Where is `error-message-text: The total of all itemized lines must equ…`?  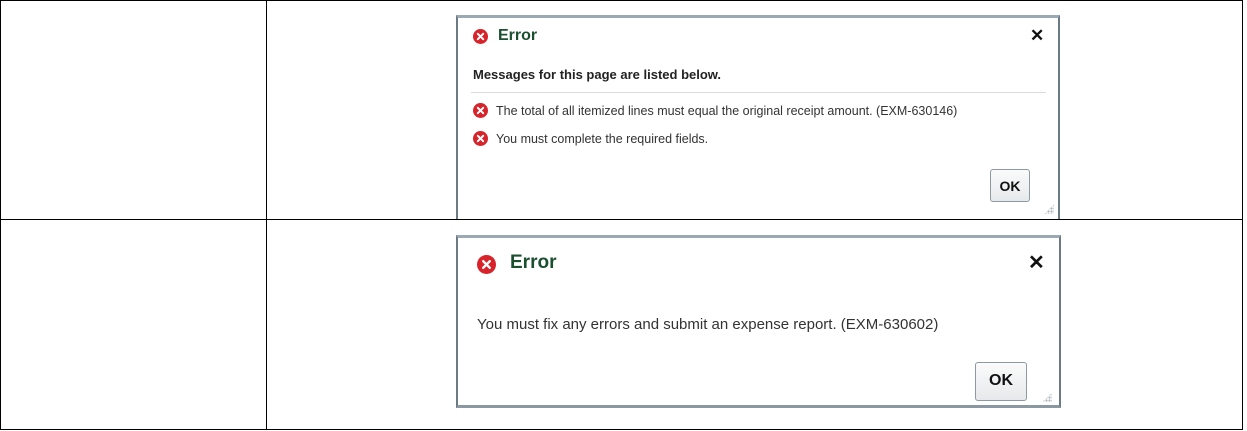 error-message-text: The total of all itemized lines must equ… is located at coordinates (727, 110).